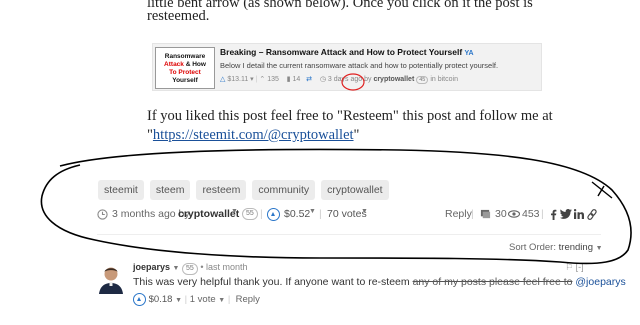  Describe the element at coordinates (121, 190) in the screenshot. I see `tag-steemit: steemit` at that location.